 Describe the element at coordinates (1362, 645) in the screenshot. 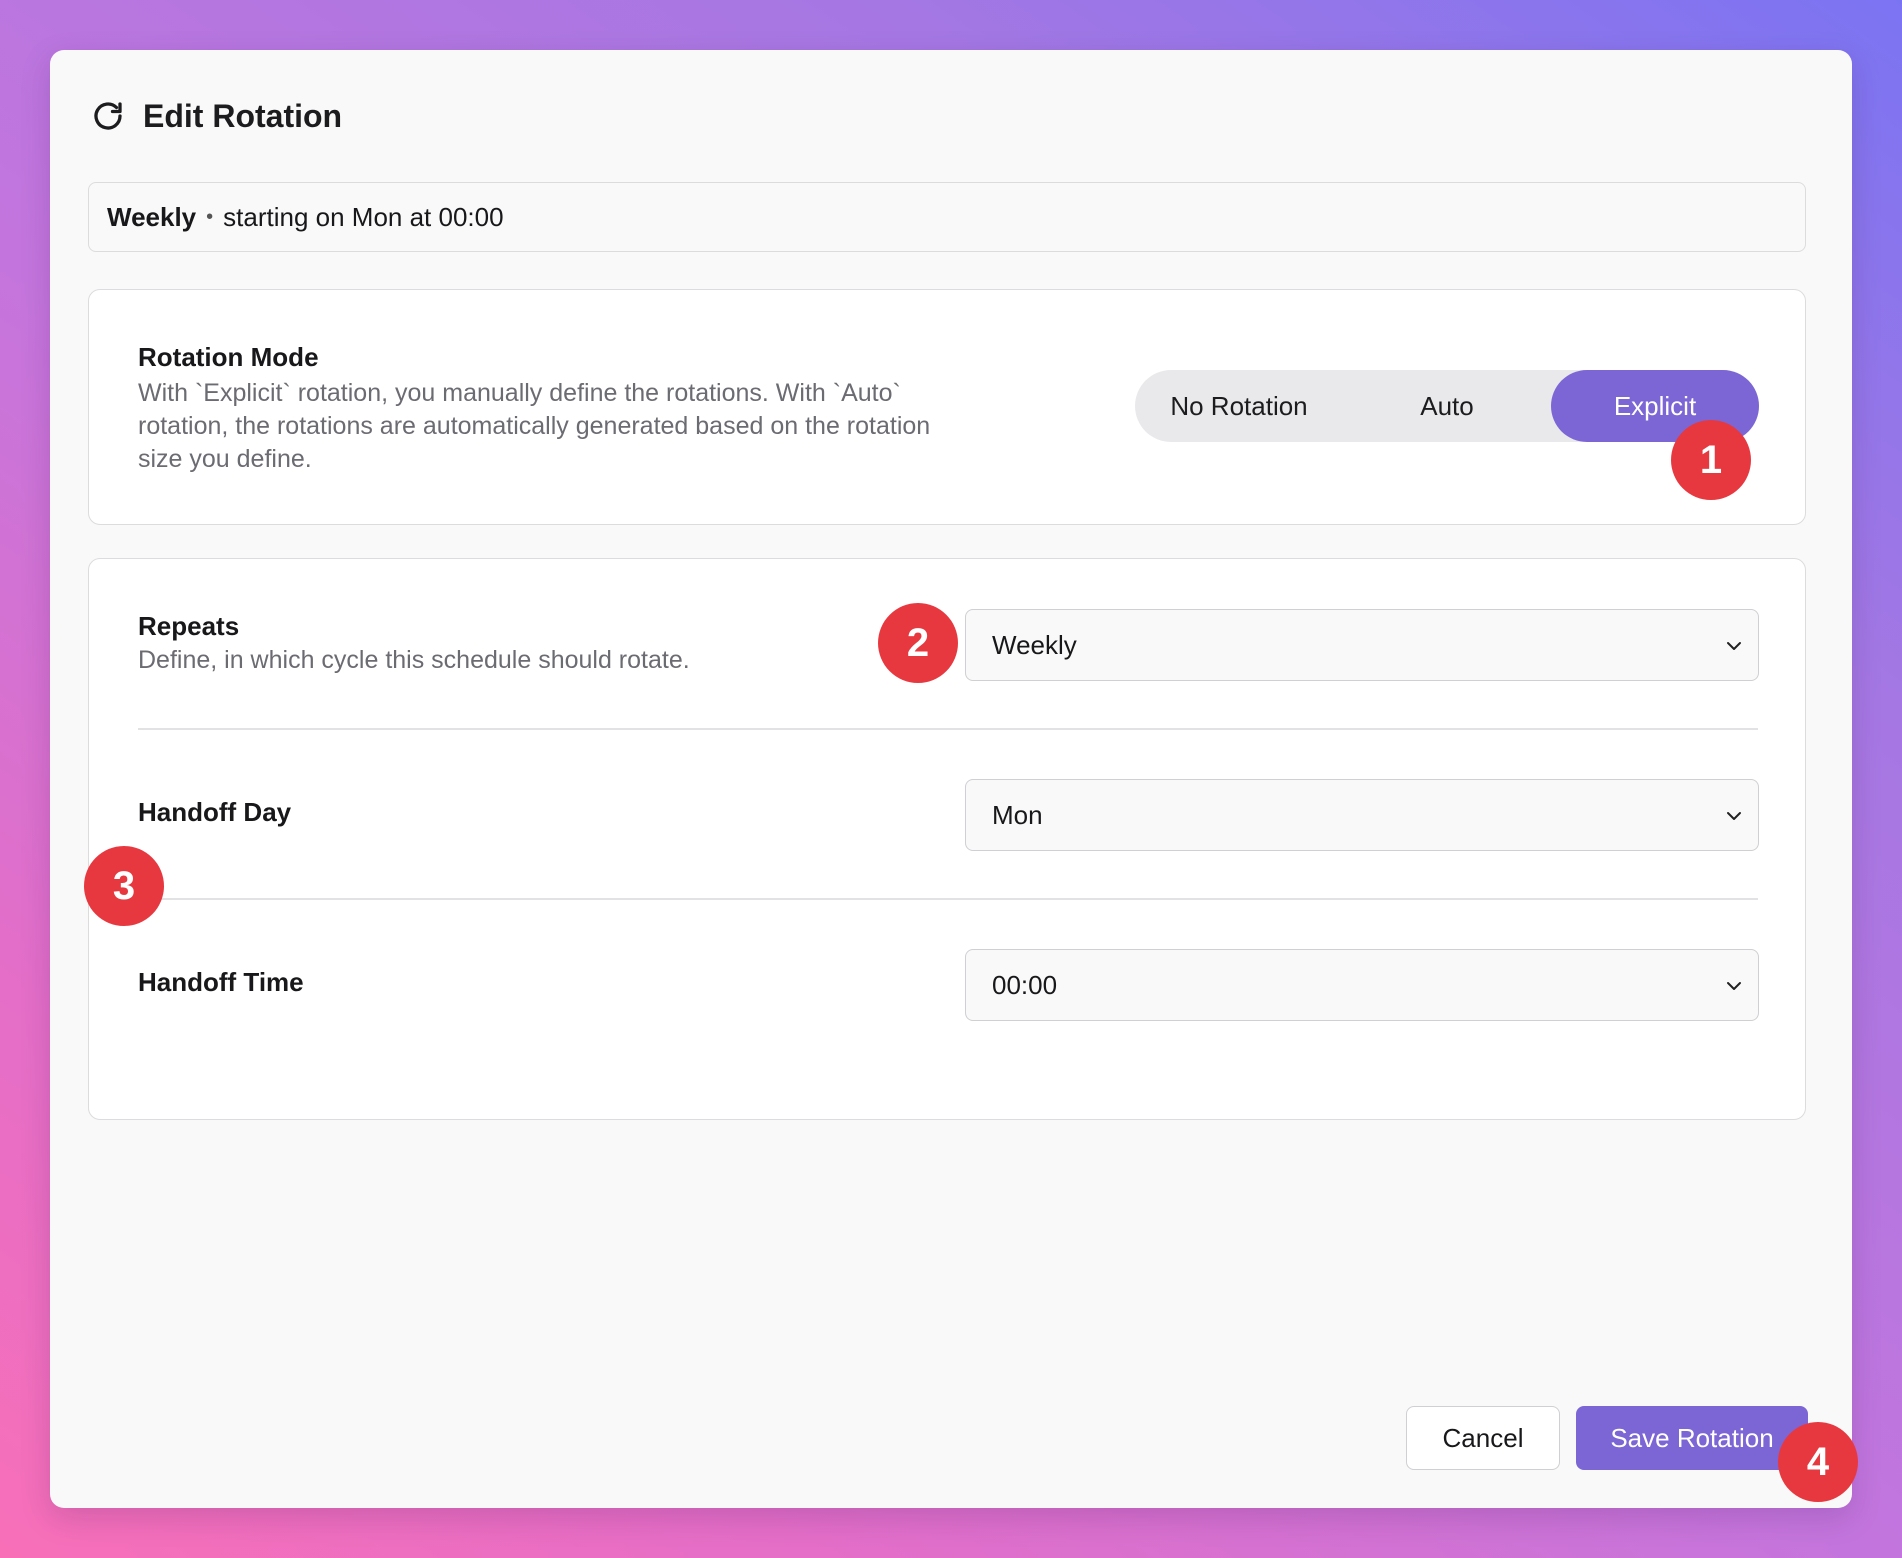

I see `repeats-select: Weekly` at that location.